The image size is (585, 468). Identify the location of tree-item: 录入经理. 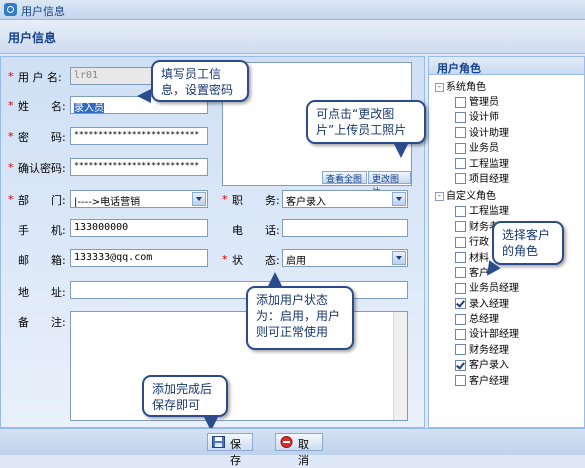
(509, 302).